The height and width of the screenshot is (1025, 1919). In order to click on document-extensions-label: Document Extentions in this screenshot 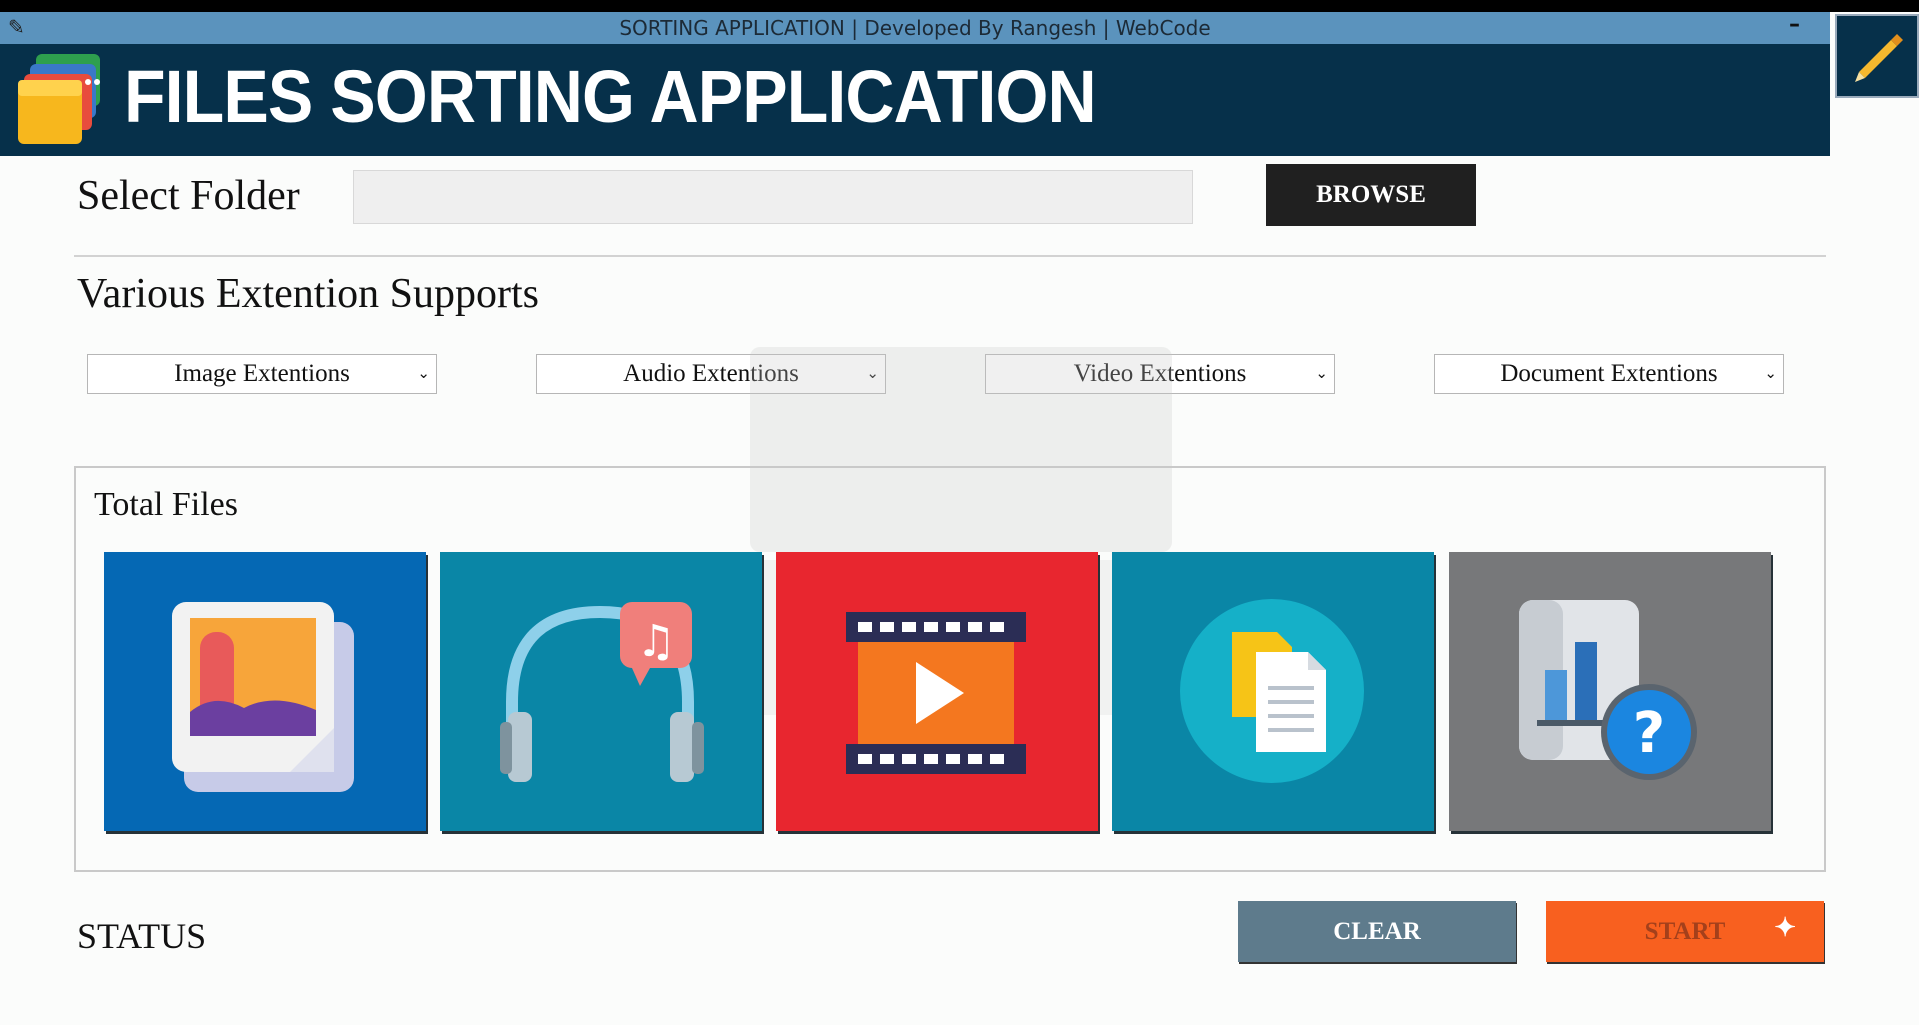, I will do `click(1609, 373)`.